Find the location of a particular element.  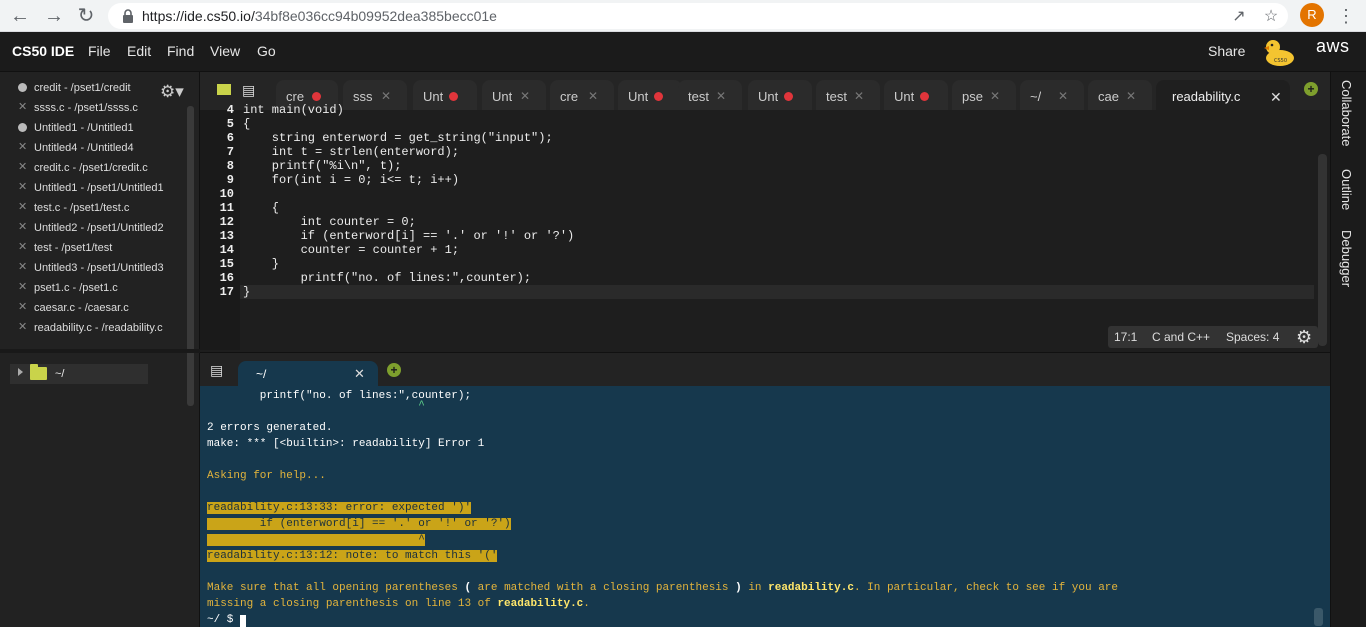

terminal-tab: ~/ ✕ is located at coordinates (308, 374).